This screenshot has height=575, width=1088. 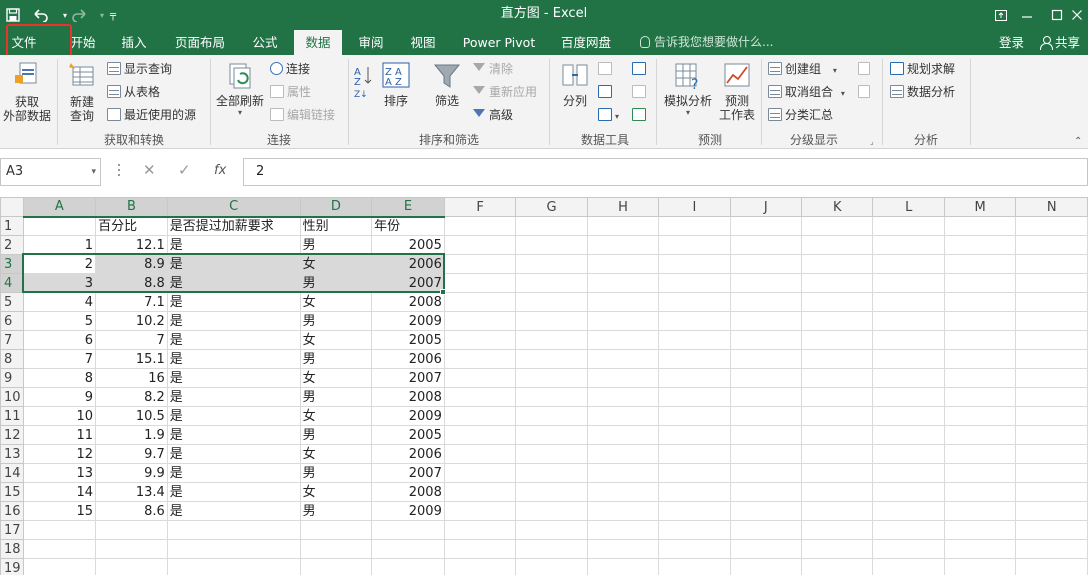 What do you see at coordinates (408, 226) in the screenshot?
I see `cell: 年份` at bounding box center [408, 226].